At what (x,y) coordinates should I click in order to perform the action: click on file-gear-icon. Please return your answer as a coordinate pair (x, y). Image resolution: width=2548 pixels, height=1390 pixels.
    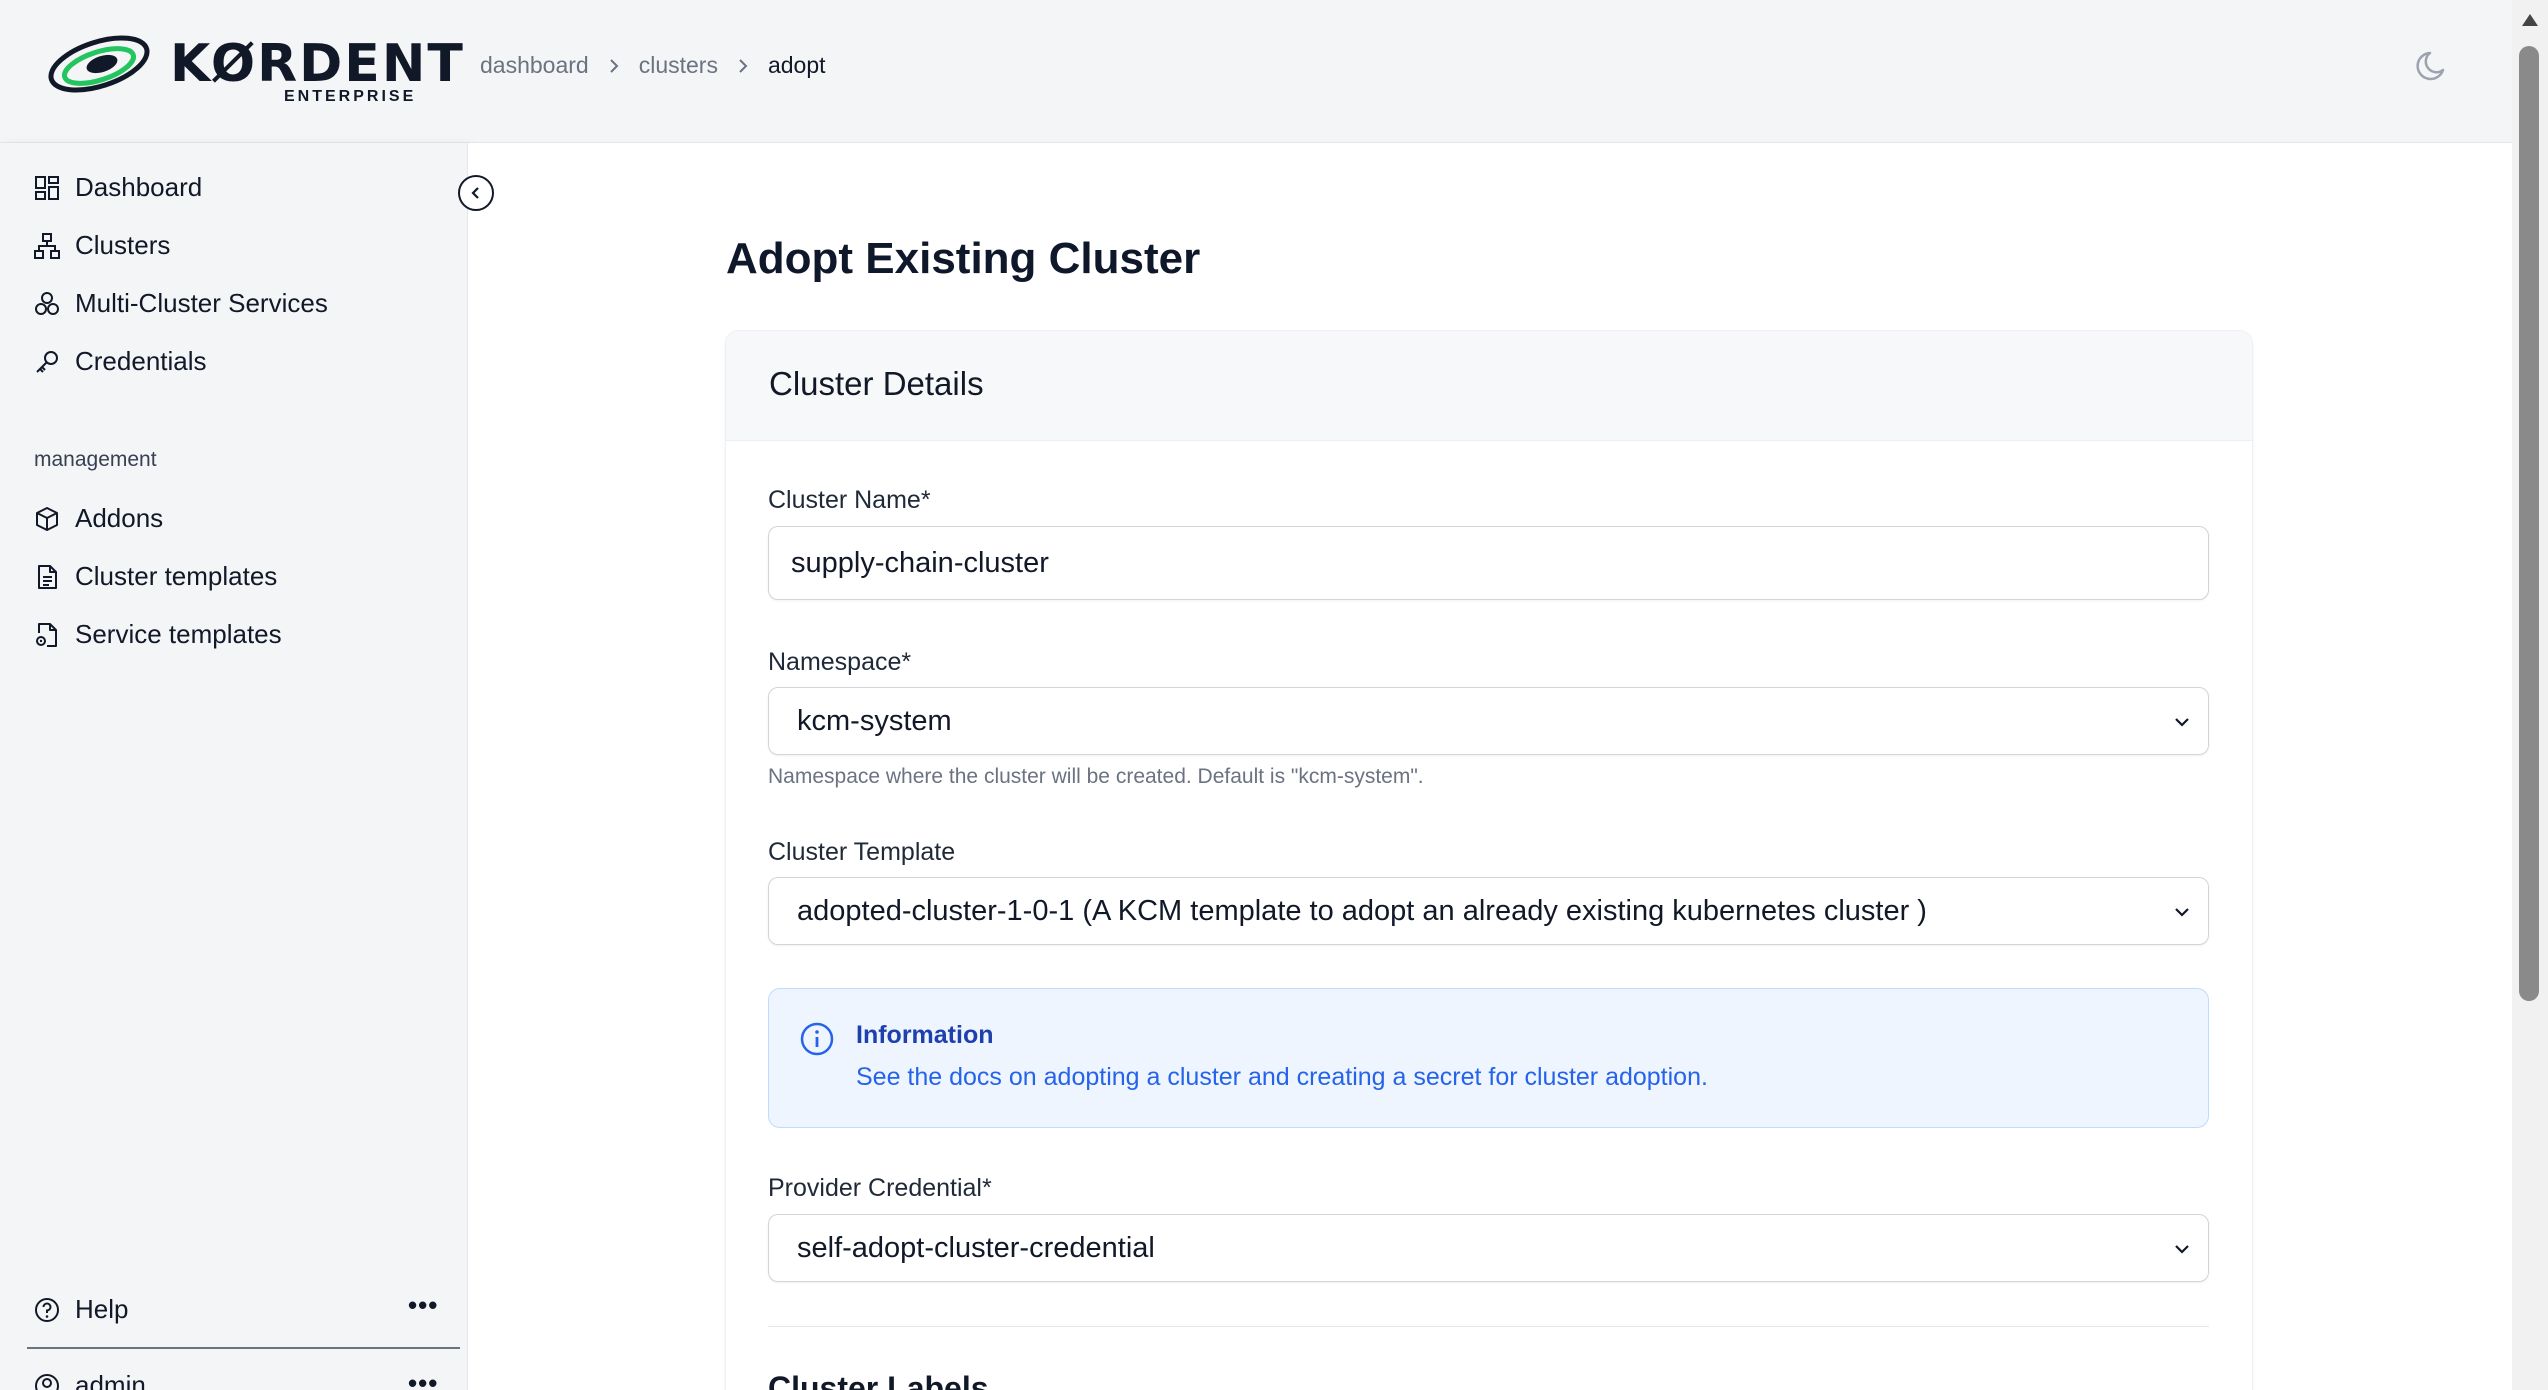
    Looking at the image, I should click on (46, 634).